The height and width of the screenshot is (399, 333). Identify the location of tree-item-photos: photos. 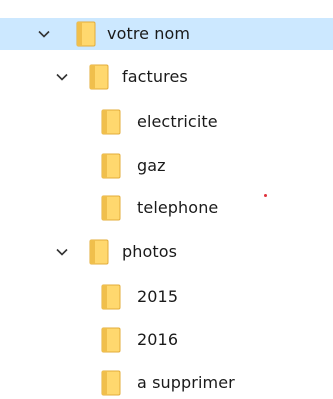
(166, 252).